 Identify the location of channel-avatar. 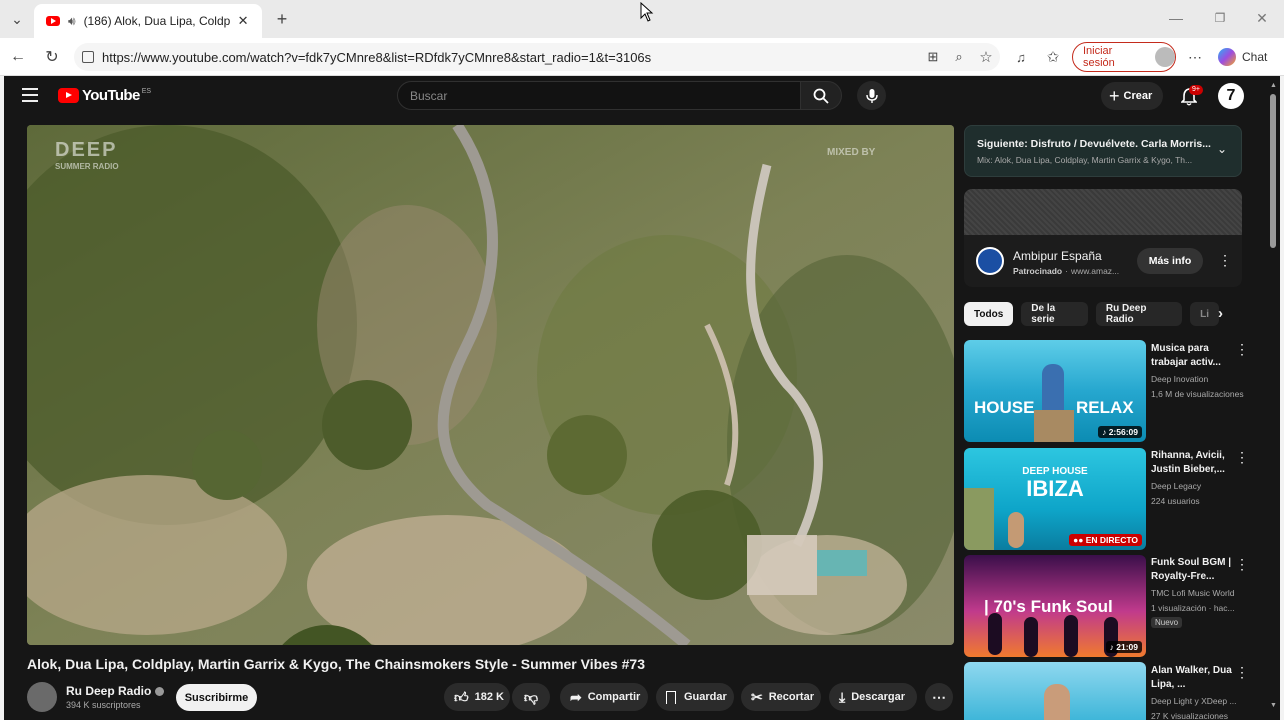
(42, 697).